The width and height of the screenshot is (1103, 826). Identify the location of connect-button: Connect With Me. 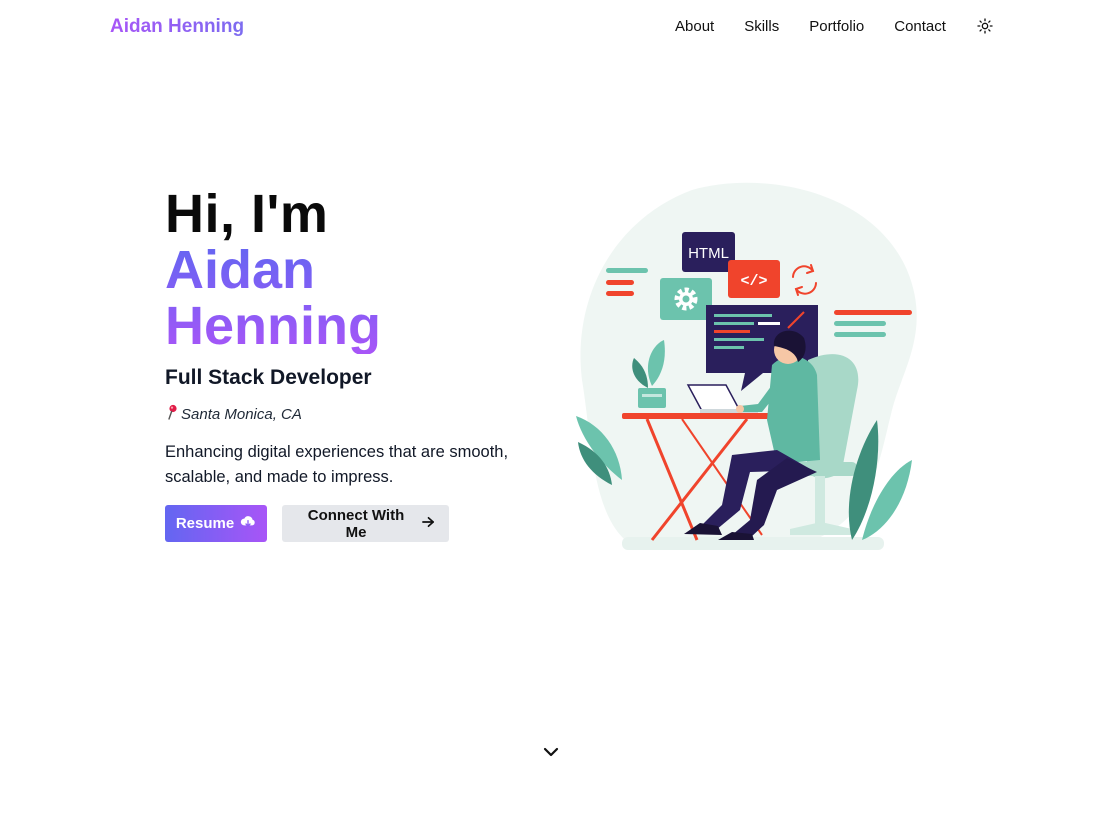
(365, 523).